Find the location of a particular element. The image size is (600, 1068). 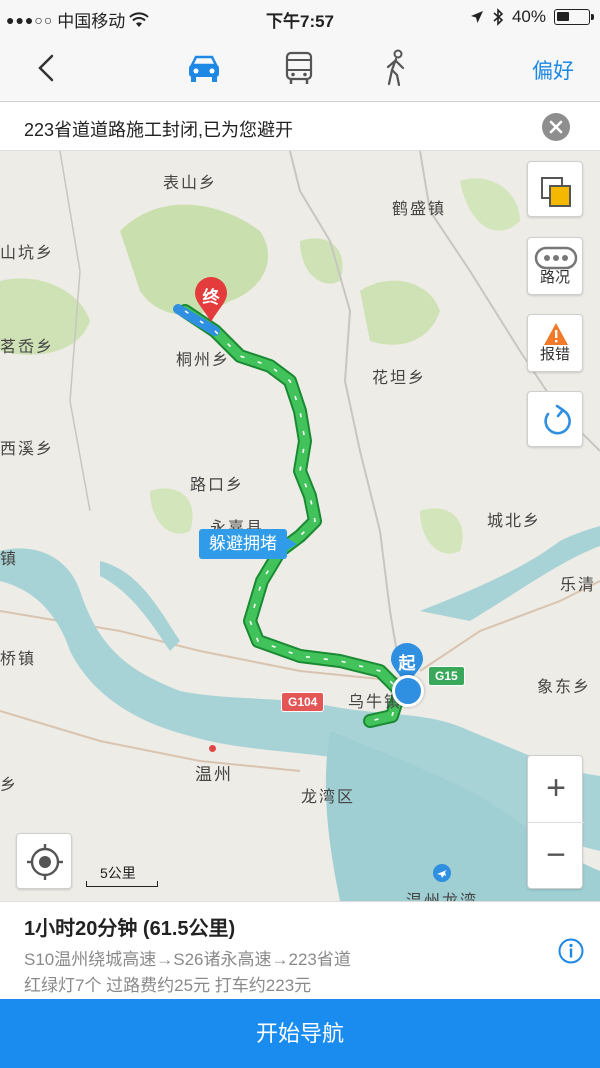

route-summary: 1小时20分钟 (61.5公里) is located at coordinates (130, 929).